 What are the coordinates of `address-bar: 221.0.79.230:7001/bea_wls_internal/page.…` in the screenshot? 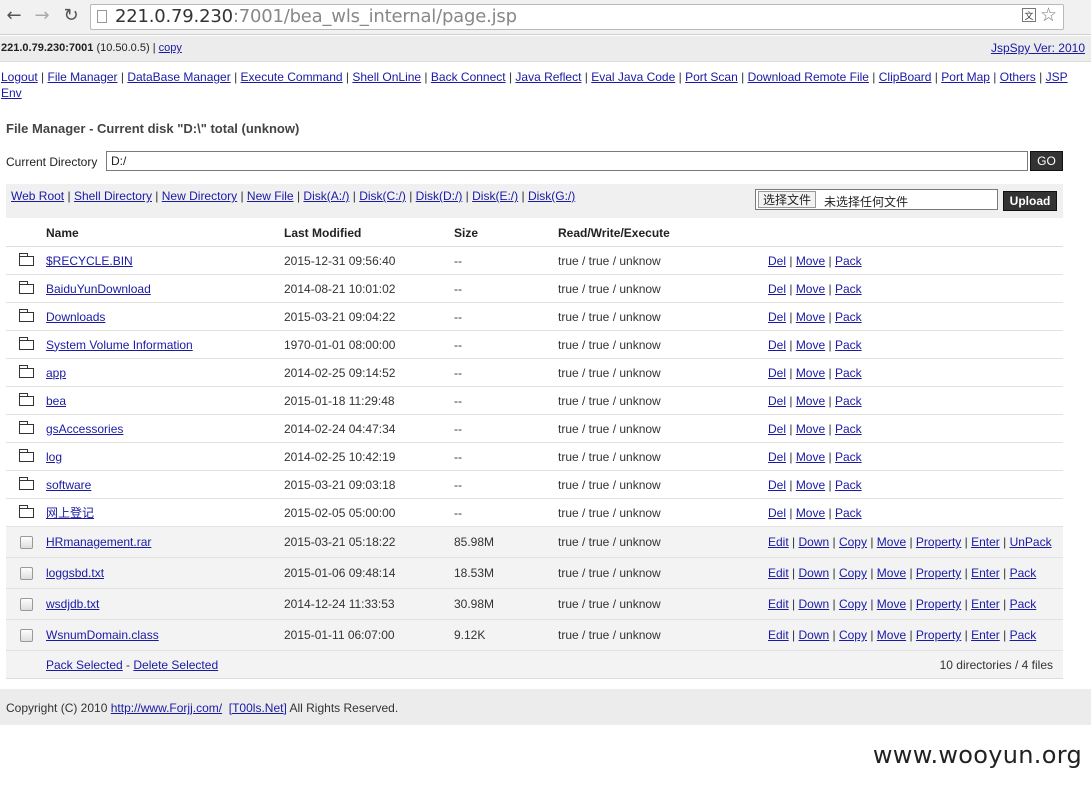 It's located at (577, 17).